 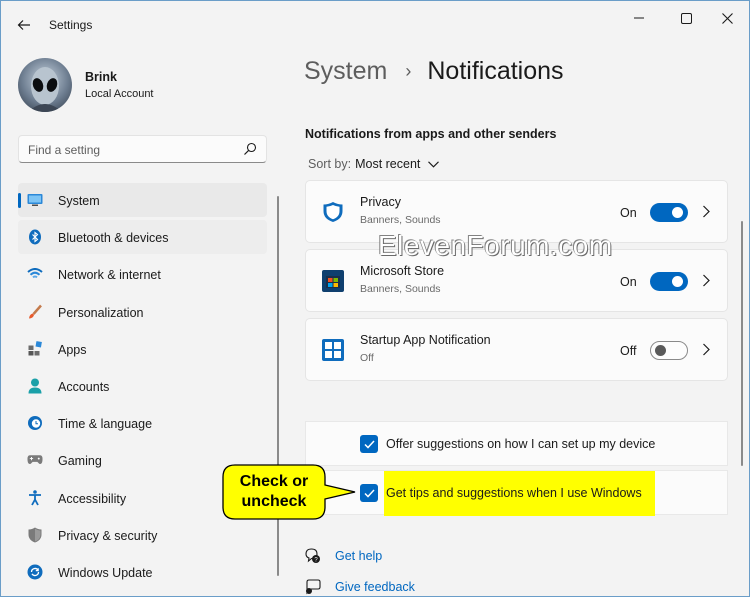 What do you see at coordinates (274, 492) in the screenshot?
I see `callout-text: Check or uncheck` at bounding box center [274, 492].